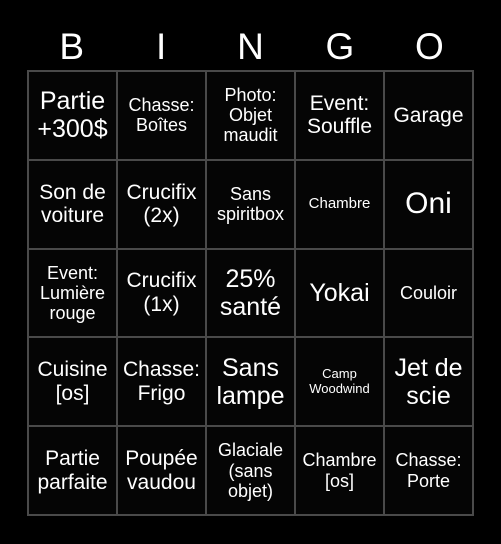 Image resolution: width=501 pixels, height=544 pixels. What do you see at coordinates (428, 470) in the screenshot?
I see `bingo-cell: Chasse: Porte` at bounding box center [428, 470].